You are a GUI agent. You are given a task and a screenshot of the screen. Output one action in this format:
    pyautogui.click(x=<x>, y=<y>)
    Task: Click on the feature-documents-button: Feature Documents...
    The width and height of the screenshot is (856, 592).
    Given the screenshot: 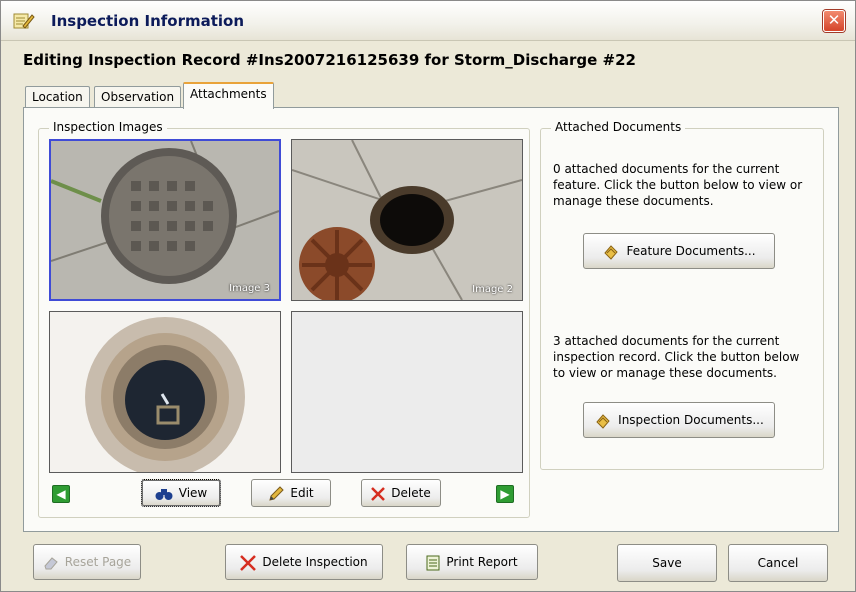 What is the action you would take?
    pyautogui.click(x=679, y=251)
    